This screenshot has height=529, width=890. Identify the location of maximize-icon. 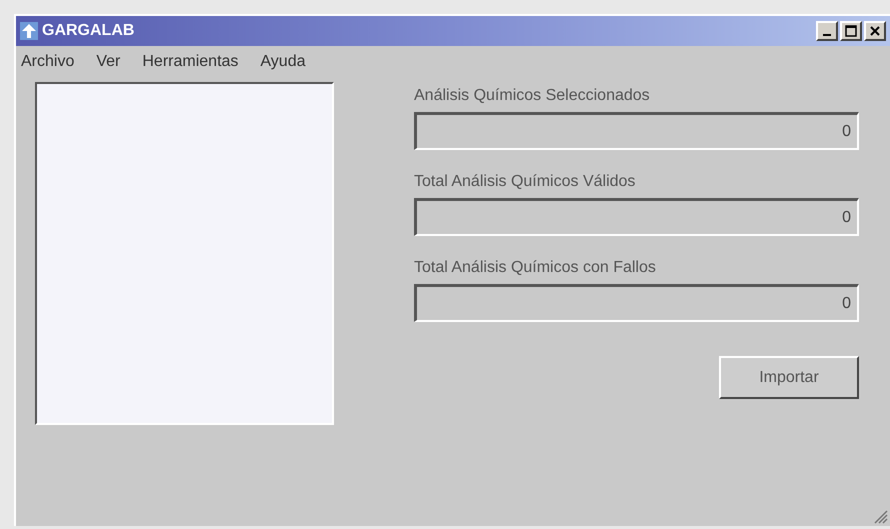
(851, 31).